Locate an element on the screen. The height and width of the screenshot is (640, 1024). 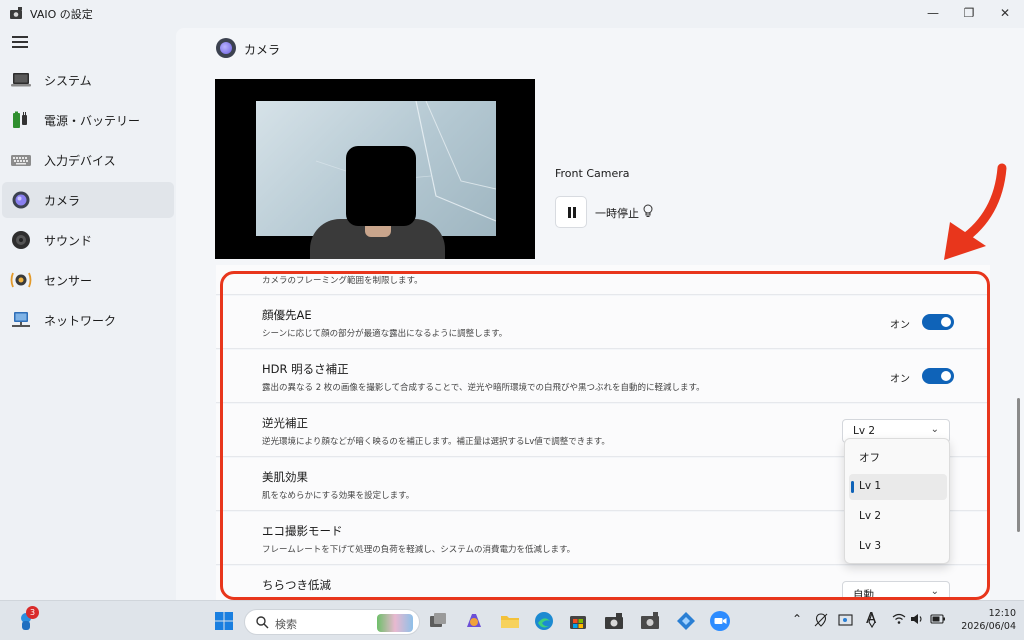
setting-title: エコ撮影モード is located at coordinates (302, 531).